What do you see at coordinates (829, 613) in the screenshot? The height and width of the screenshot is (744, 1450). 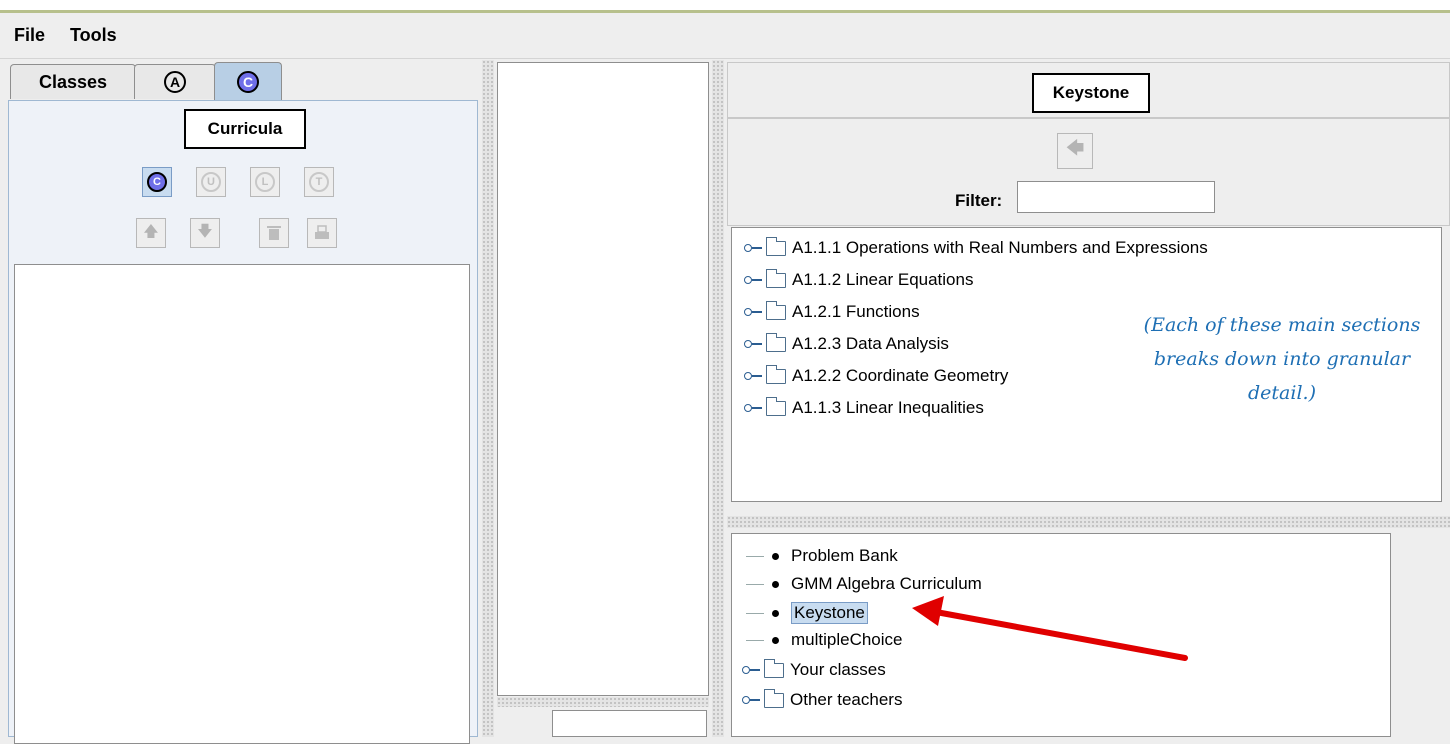 I see `list-item-label: Keystone` at bounding box center [829, 613].